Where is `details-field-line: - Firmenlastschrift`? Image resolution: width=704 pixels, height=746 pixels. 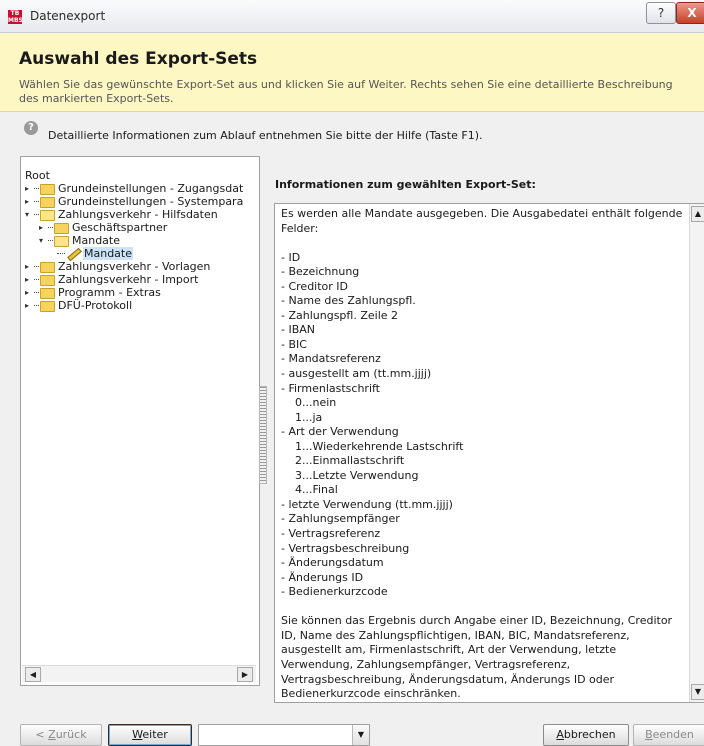
details-field-line: - Firmenlastschrift is located at coordinates (330, 388).